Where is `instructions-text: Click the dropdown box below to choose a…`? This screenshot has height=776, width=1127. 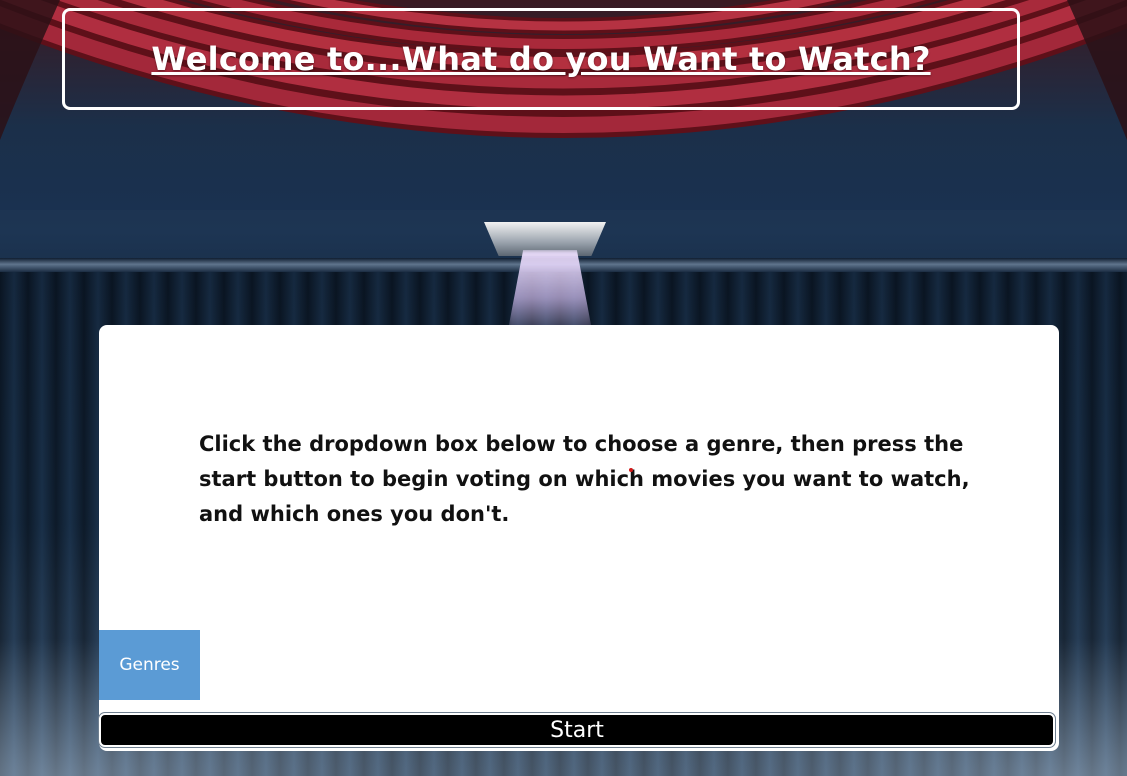
instructions-text: Click the dropdown box below to choose a… is located at coordinates (584, 479).